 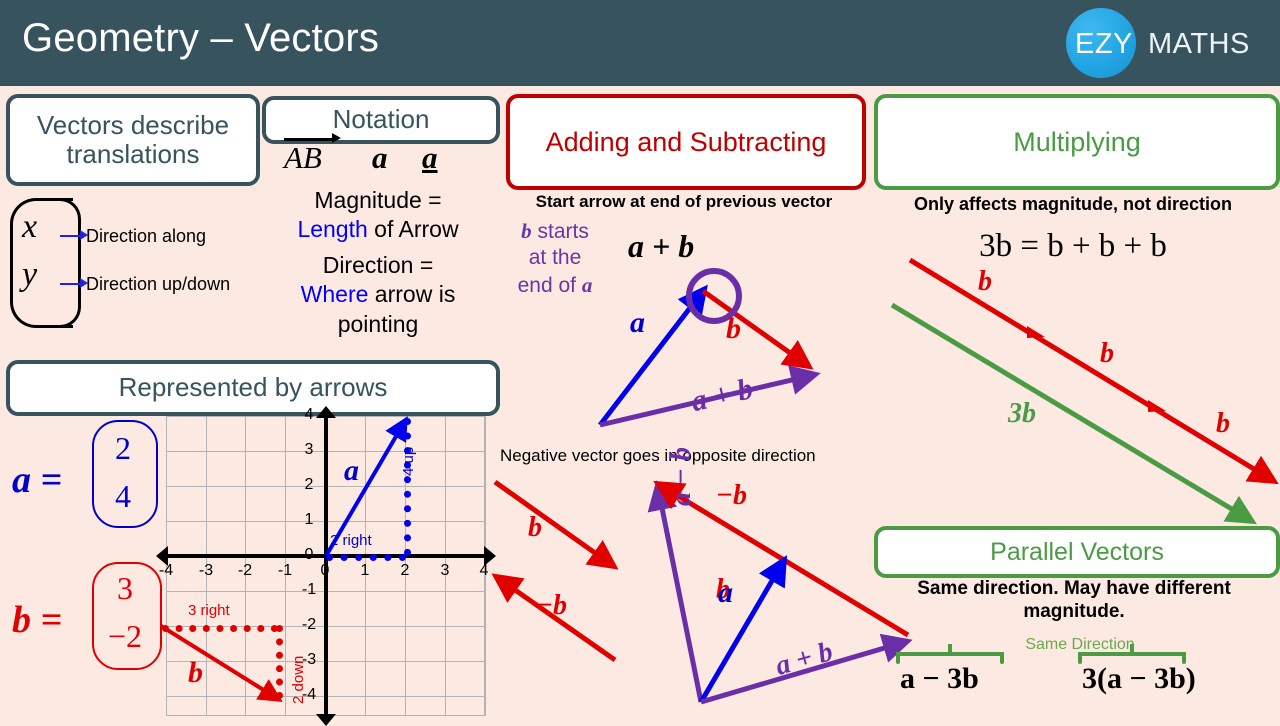 I want to click on parallel-expression-1: a − 3b, so click(x=939, y=678).